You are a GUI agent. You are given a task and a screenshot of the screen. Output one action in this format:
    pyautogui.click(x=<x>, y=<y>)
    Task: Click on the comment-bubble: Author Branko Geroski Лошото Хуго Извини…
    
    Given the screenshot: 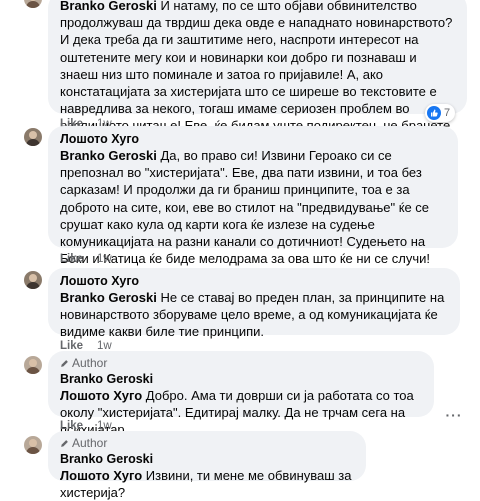 What is the action you would take?
    pyautogui.click(x=207, y=465)
    